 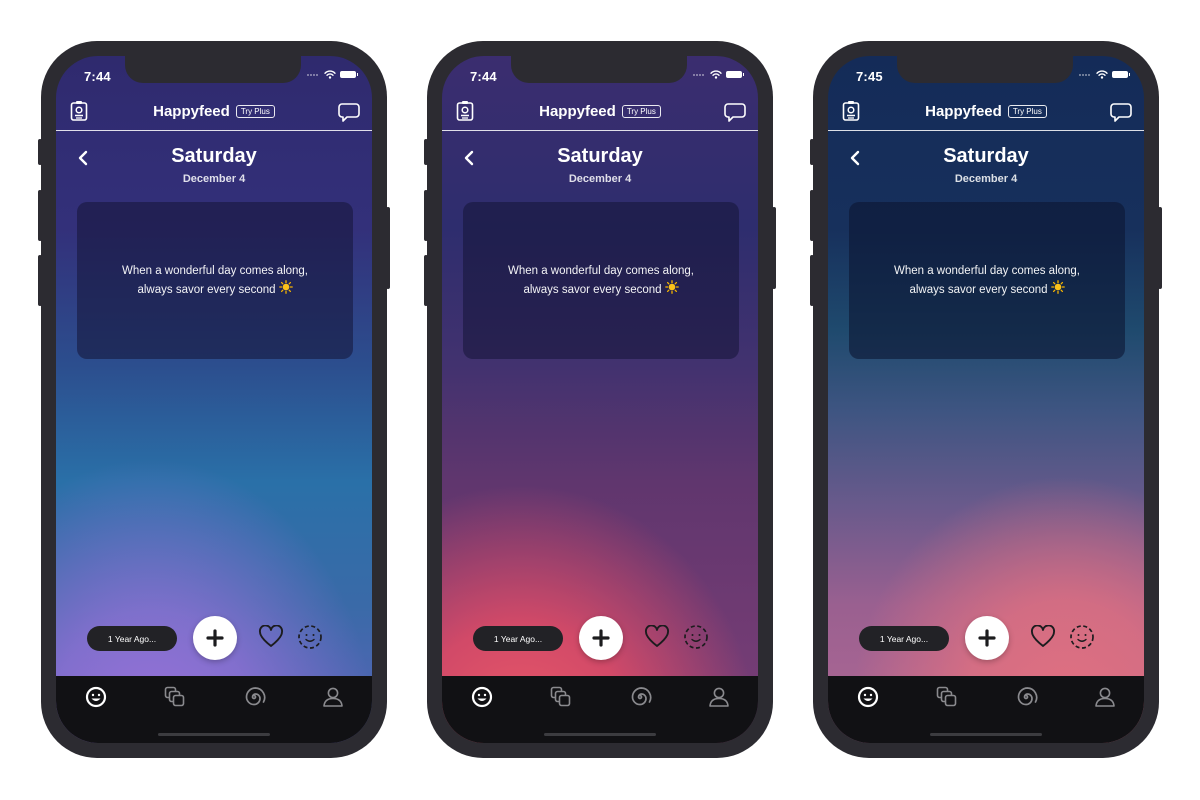 I want to click on status-time: 7:45, so click(x=869, y=76).